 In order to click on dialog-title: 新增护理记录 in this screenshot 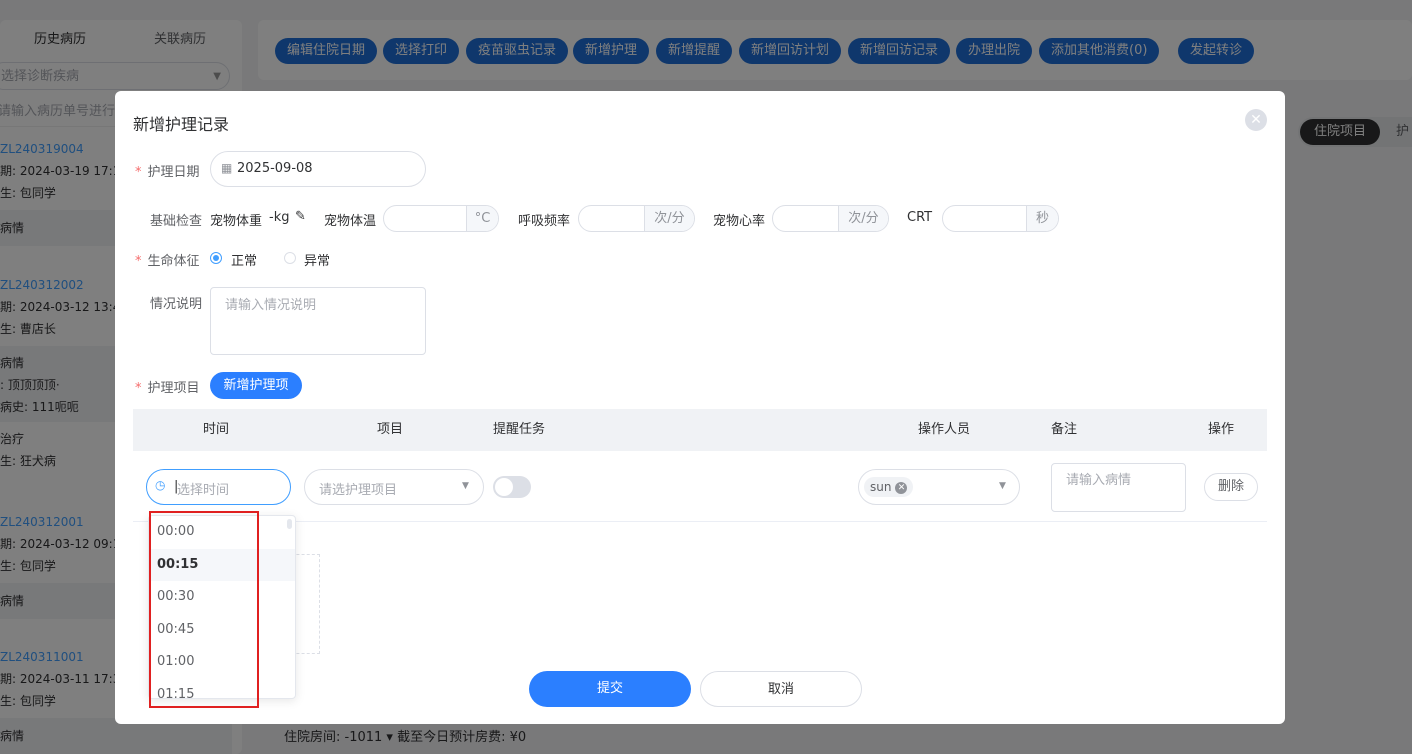, I will do `click(181, 124)`.